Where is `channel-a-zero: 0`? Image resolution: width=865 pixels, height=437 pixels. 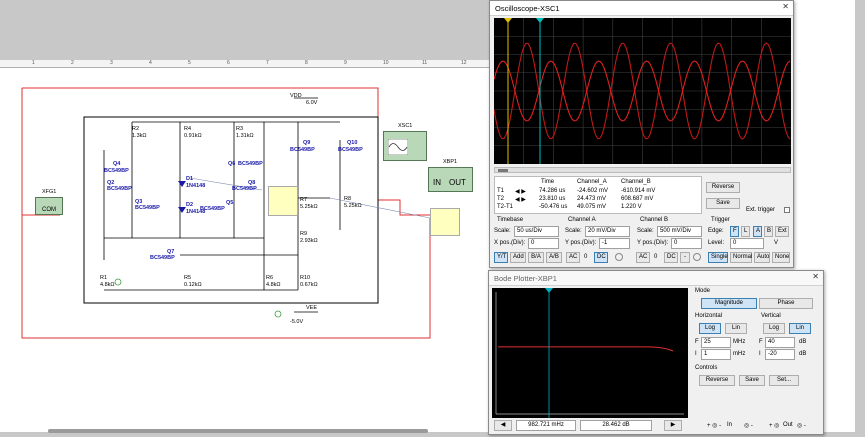
channel-a-zero: 0 is located at coordinates (585, 257).